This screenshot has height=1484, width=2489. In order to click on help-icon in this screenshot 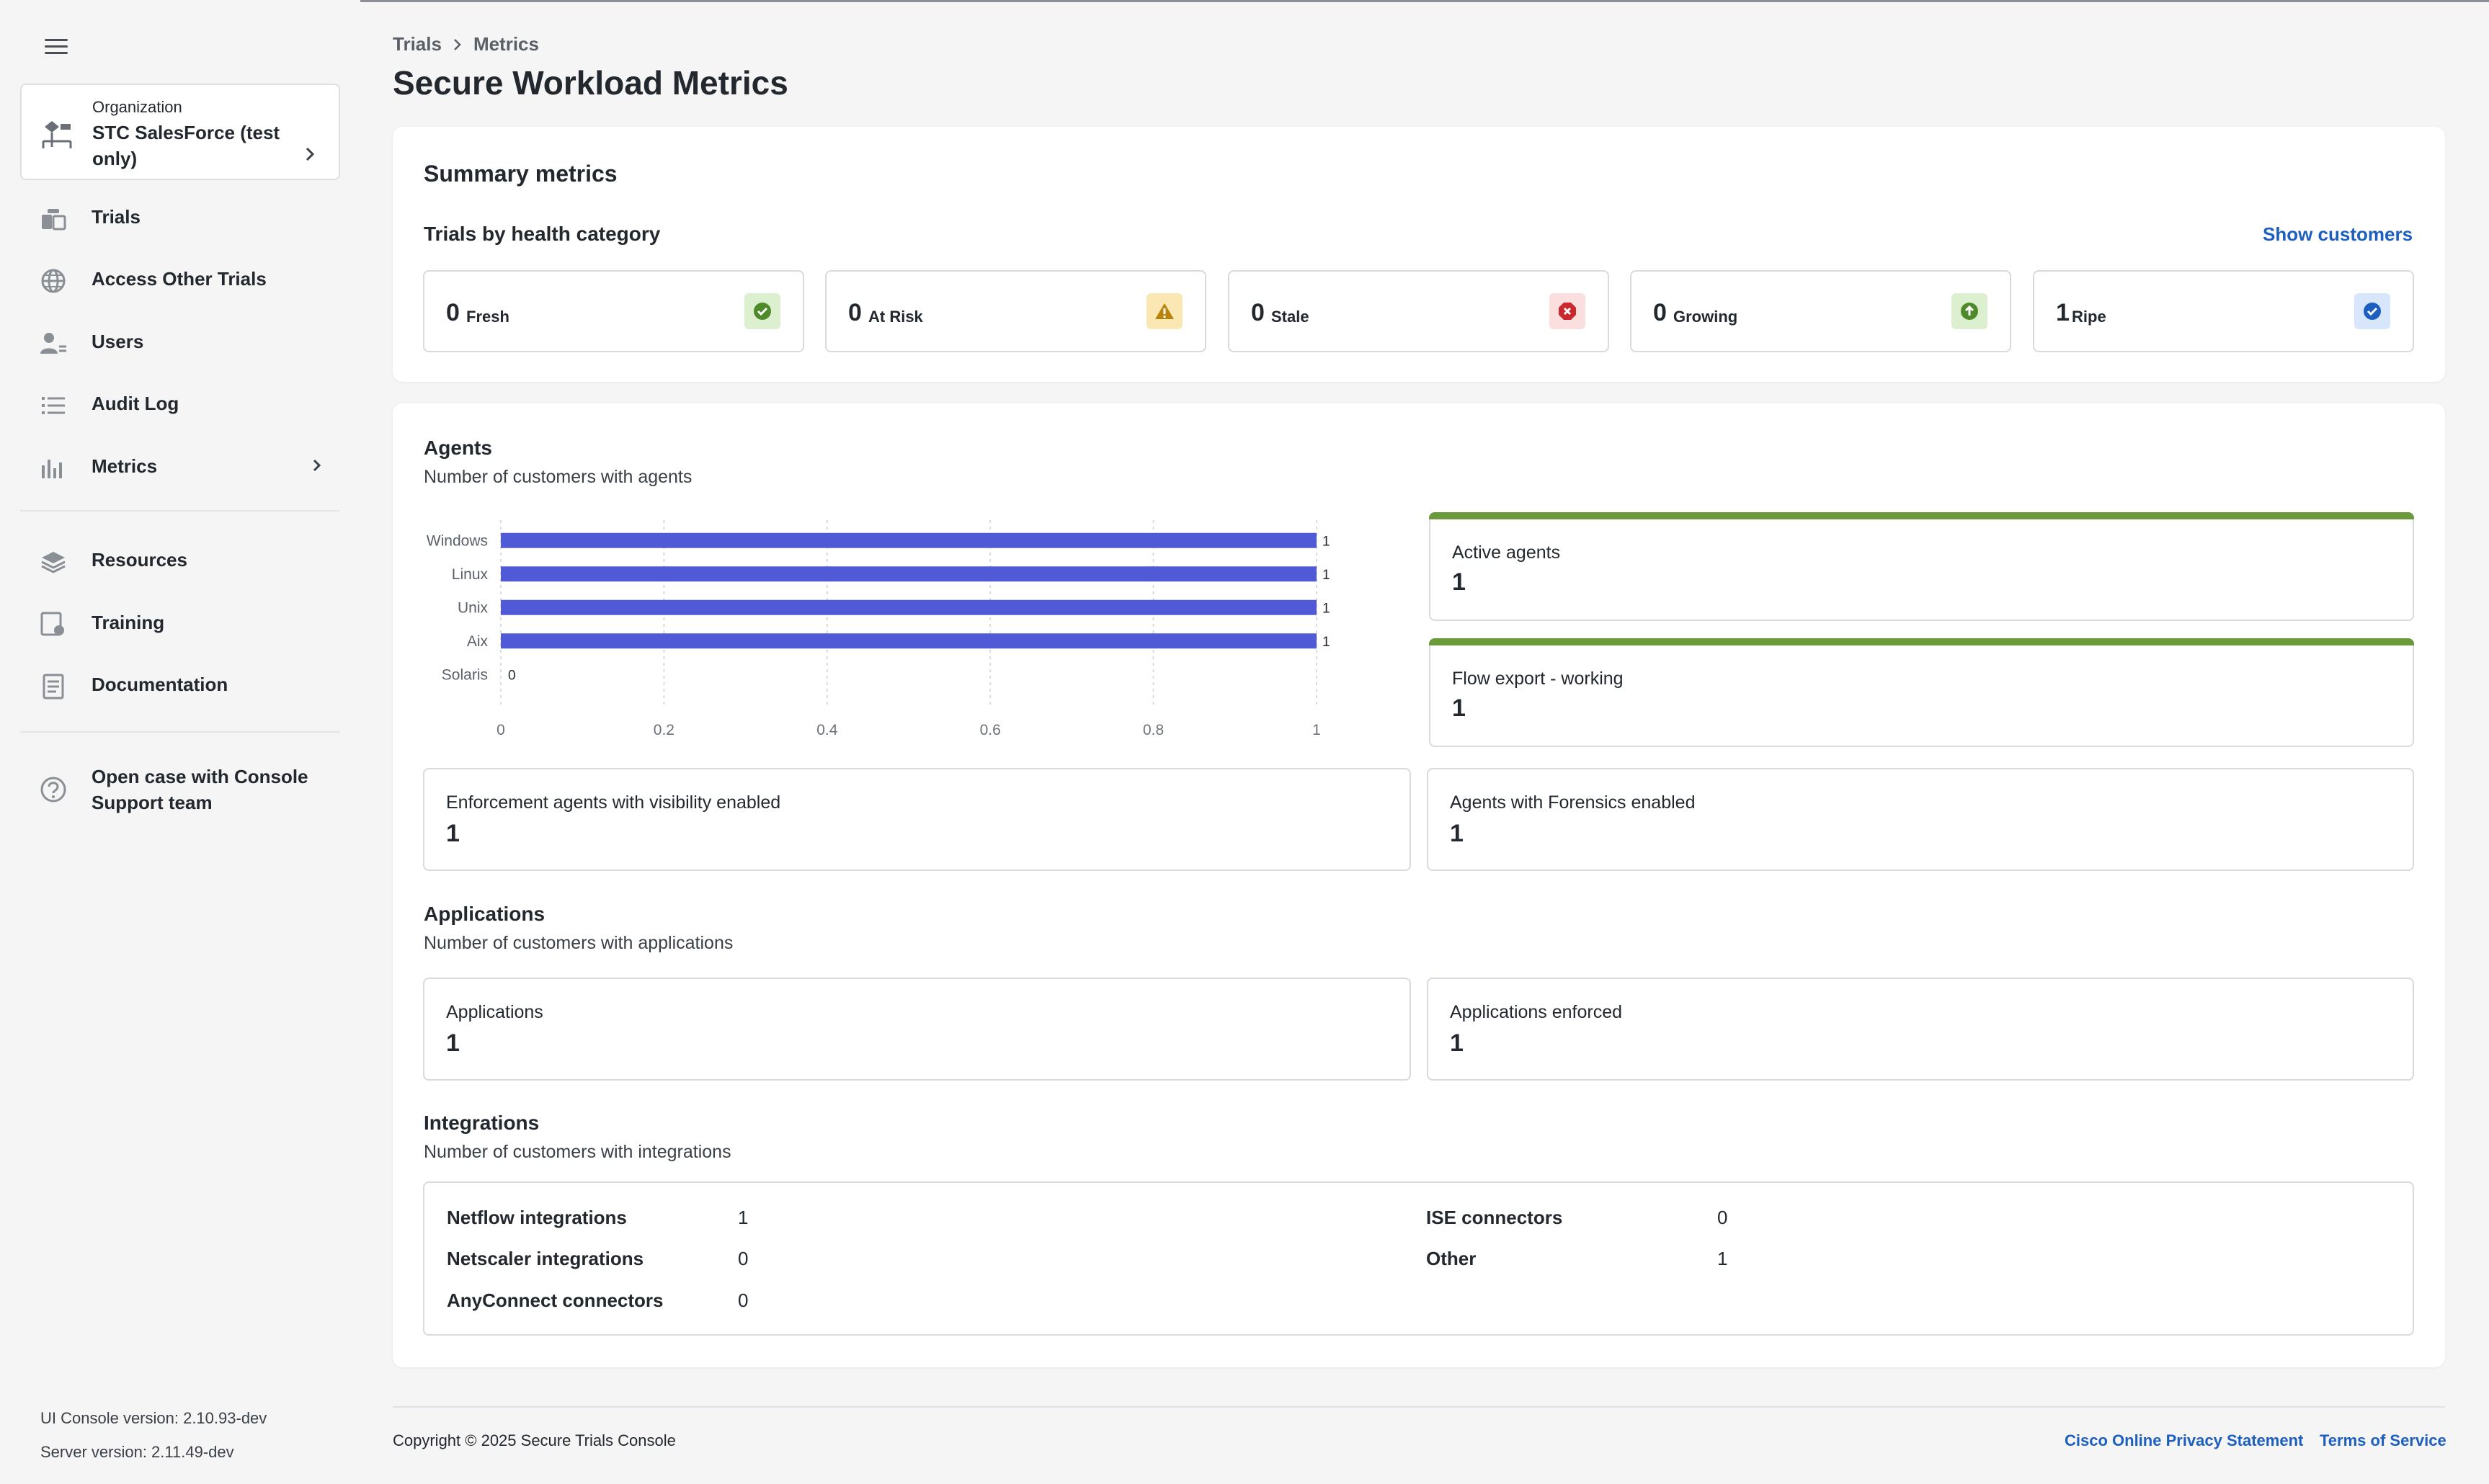, I will do `click(53, 790)`.